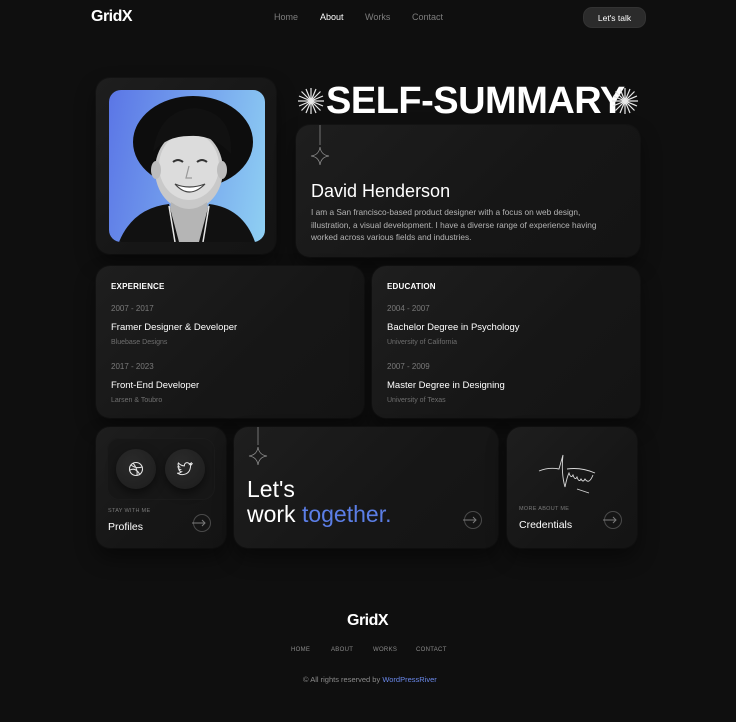 Image resolution: width=736 pixels, height=722 pixels. I want to click on signature-image, so click(567, 474).